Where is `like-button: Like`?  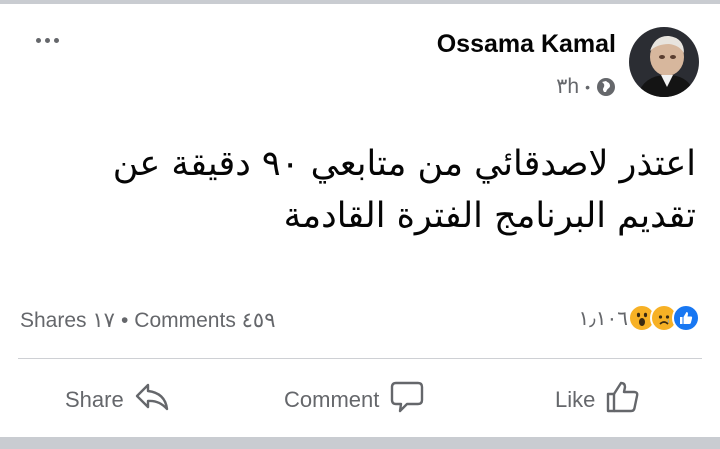
like-button: Like is located at coordinates (598, 400).